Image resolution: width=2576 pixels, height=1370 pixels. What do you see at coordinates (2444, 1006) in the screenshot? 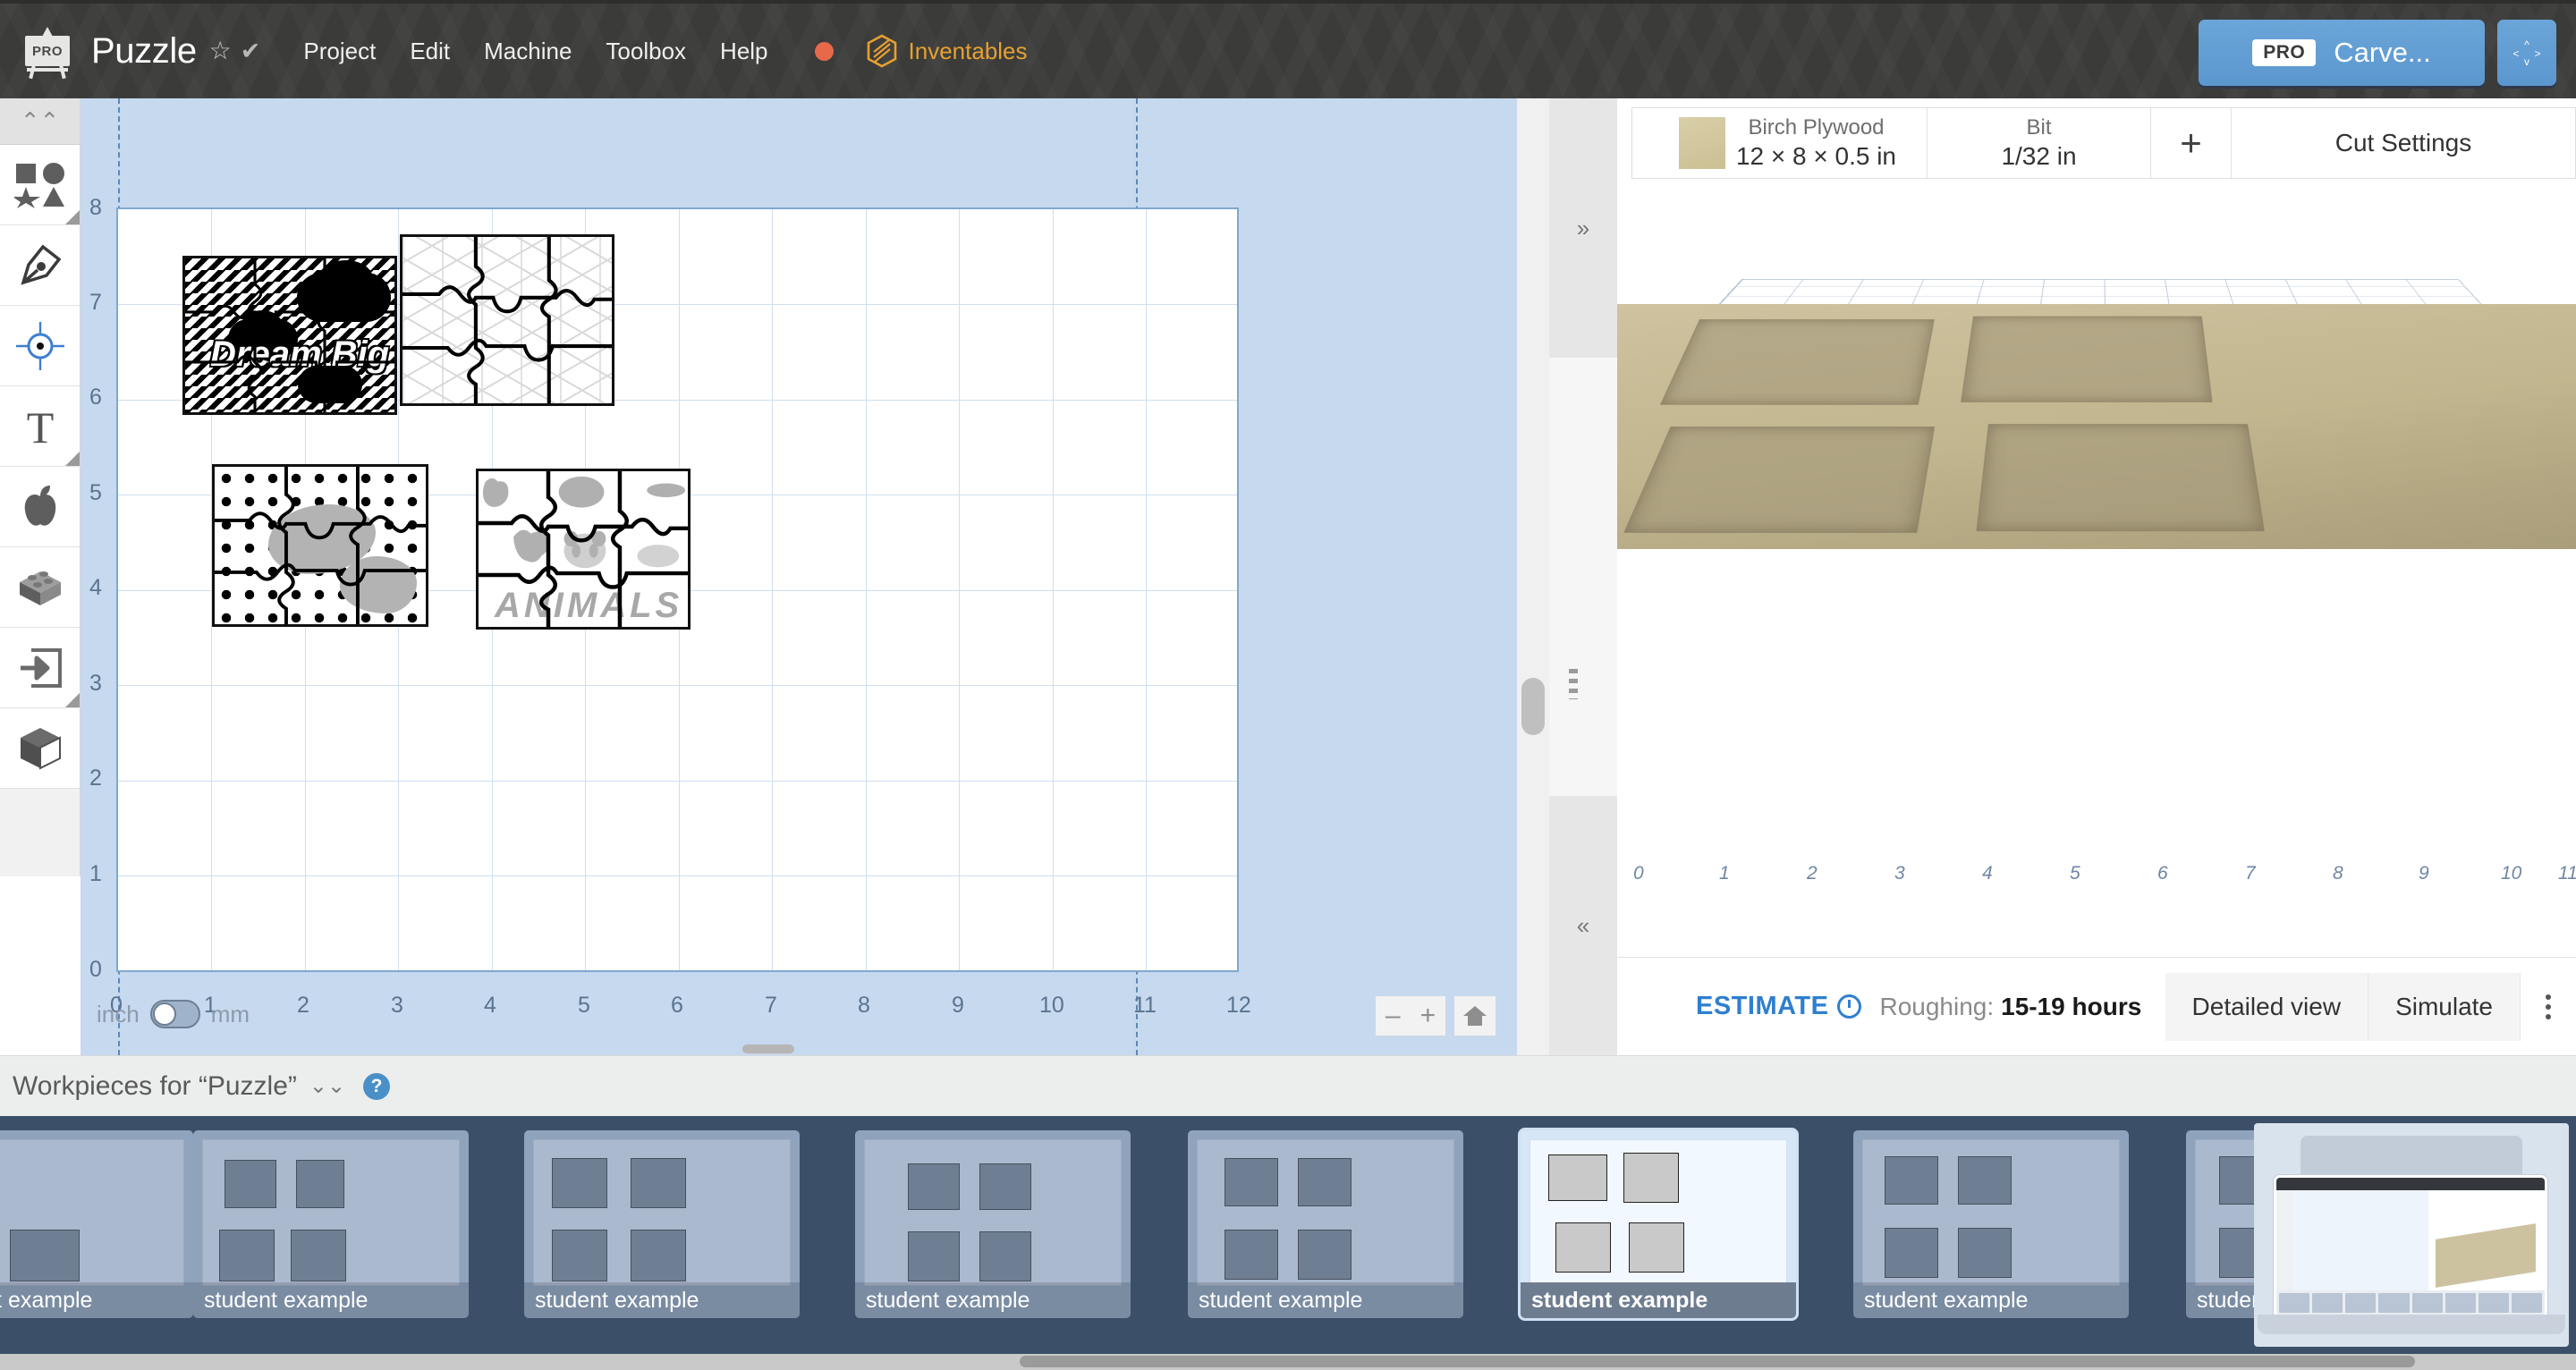
I see `simulate-button: Simulate` at bounding box center [2444, 1006].